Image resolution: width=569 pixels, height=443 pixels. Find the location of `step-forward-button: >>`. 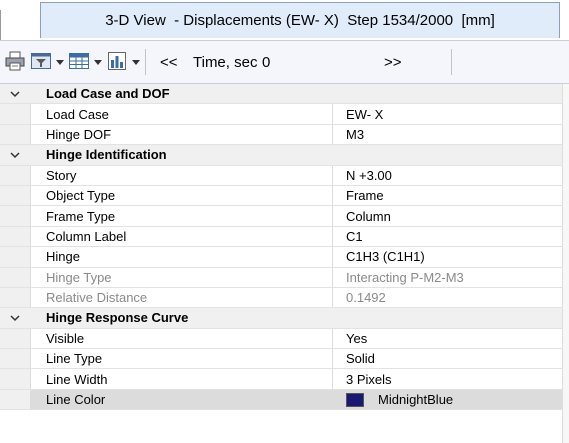

step-forward-button: >> is located at coordinates (393, 62).